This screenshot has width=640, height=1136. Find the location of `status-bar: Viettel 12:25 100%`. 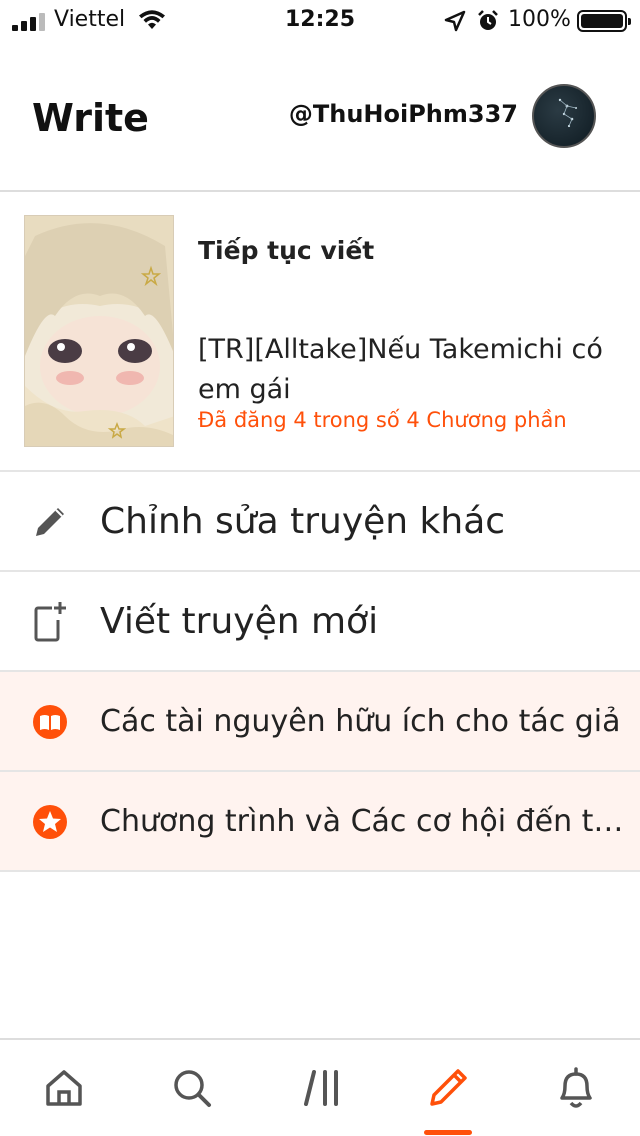

status-bar: Viettel 12:25 100% is located at coordinates (320, 20).